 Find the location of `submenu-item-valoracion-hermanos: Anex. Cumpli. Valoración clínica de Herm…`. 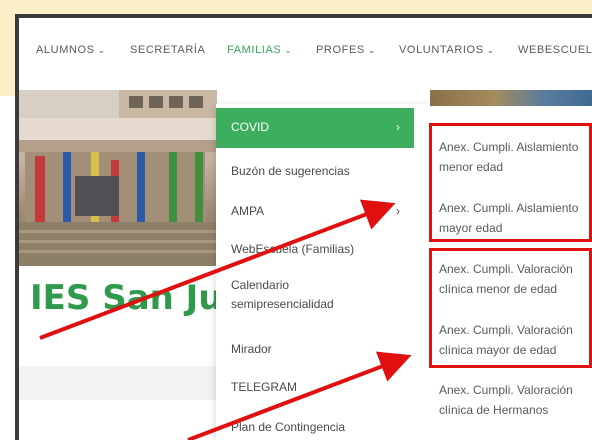

submenu-item-valoracion-hermanos: Anex. Cumpli. Valoración clínica de Herm… is located at coordinates (514, 400).